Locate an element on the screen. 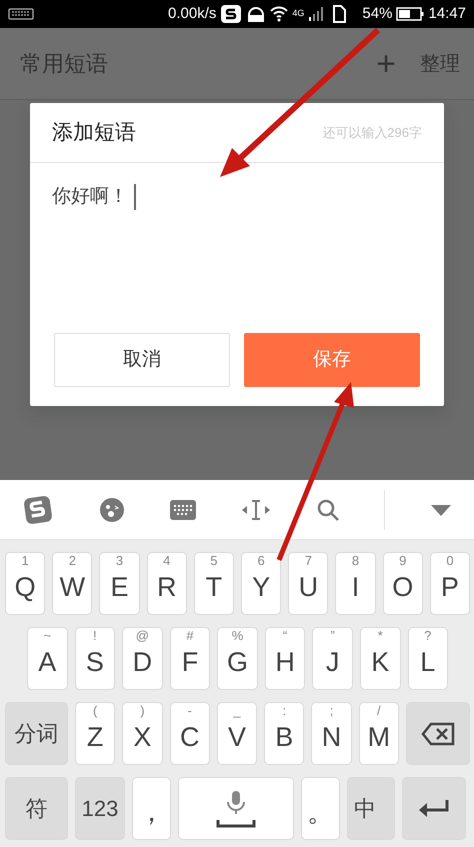  key-hint: # is located at coordinates (190, 636).